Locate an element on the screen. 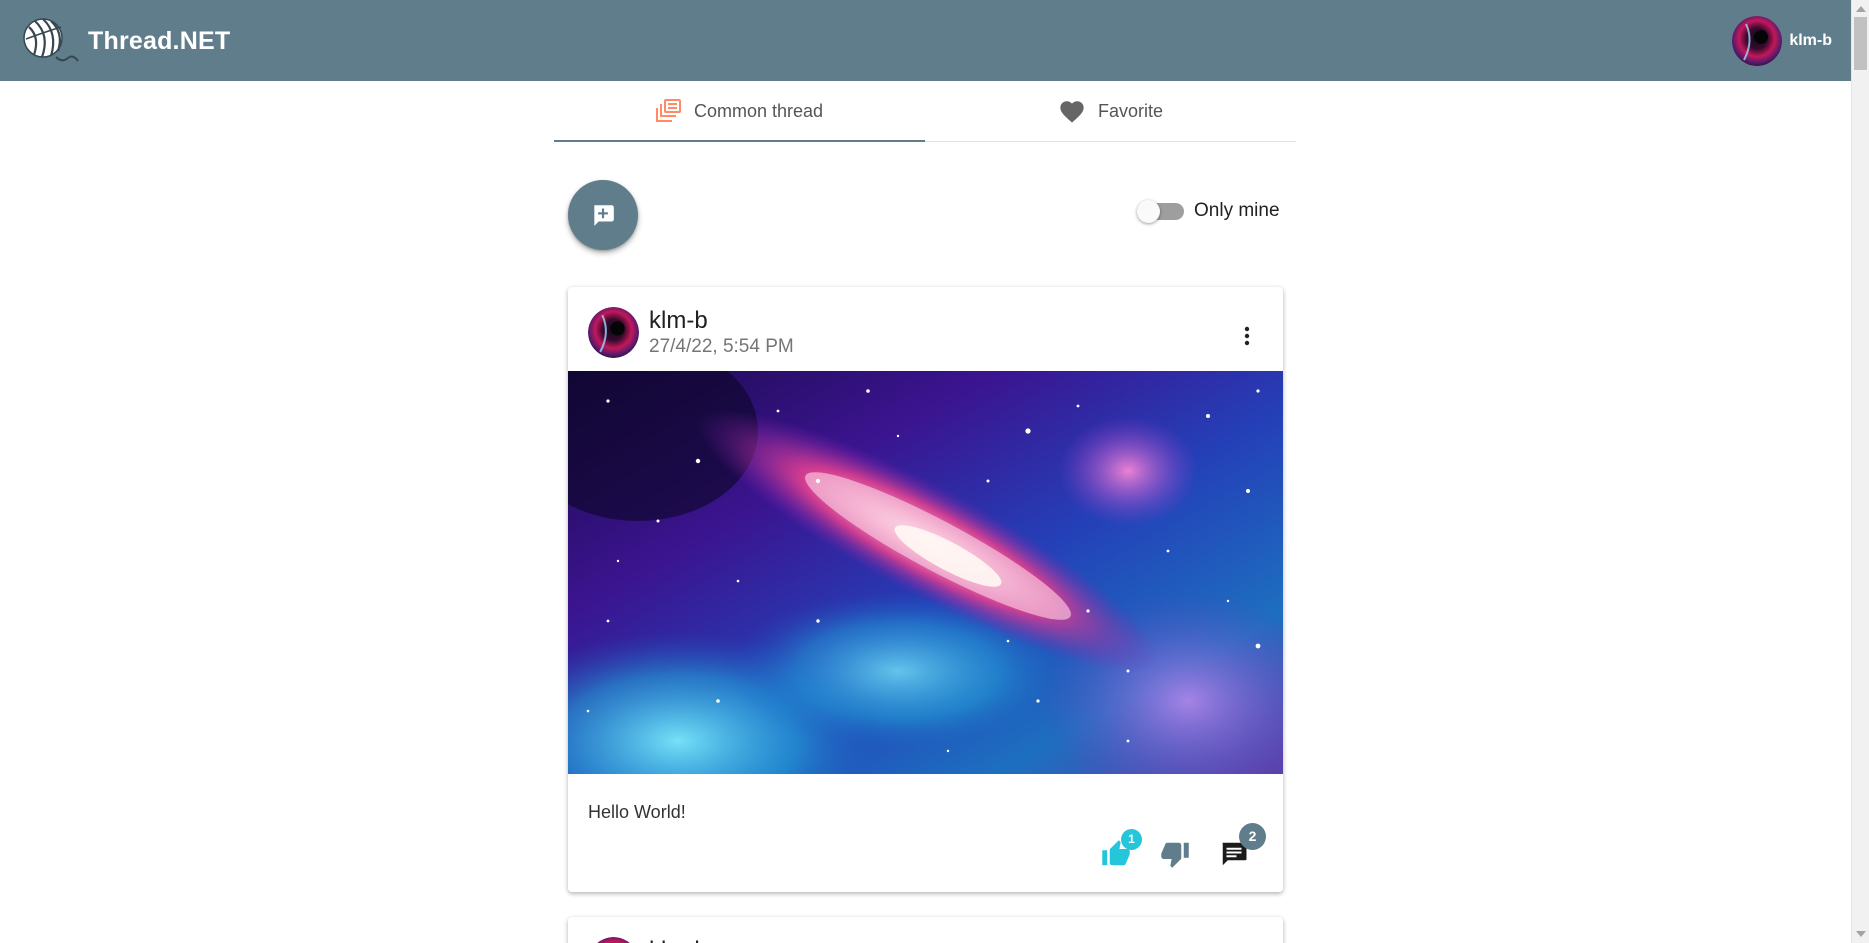 Image resolution: width=1869 pixels, height=943 pixels. post-card: klm-b is located at coordinates (925, 930).